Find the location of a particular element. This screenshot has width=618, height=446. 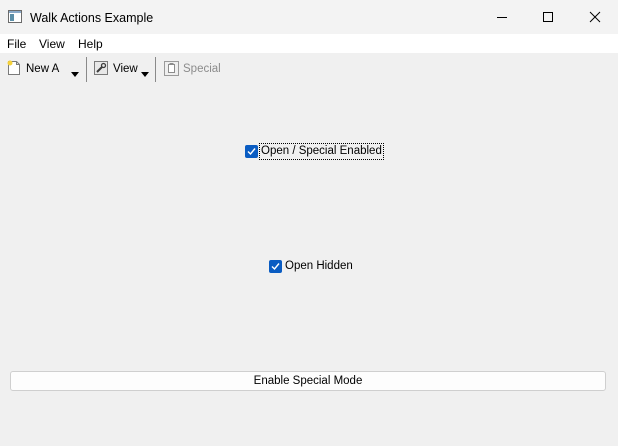

menu-file: File is located at coordinates (16, 44).